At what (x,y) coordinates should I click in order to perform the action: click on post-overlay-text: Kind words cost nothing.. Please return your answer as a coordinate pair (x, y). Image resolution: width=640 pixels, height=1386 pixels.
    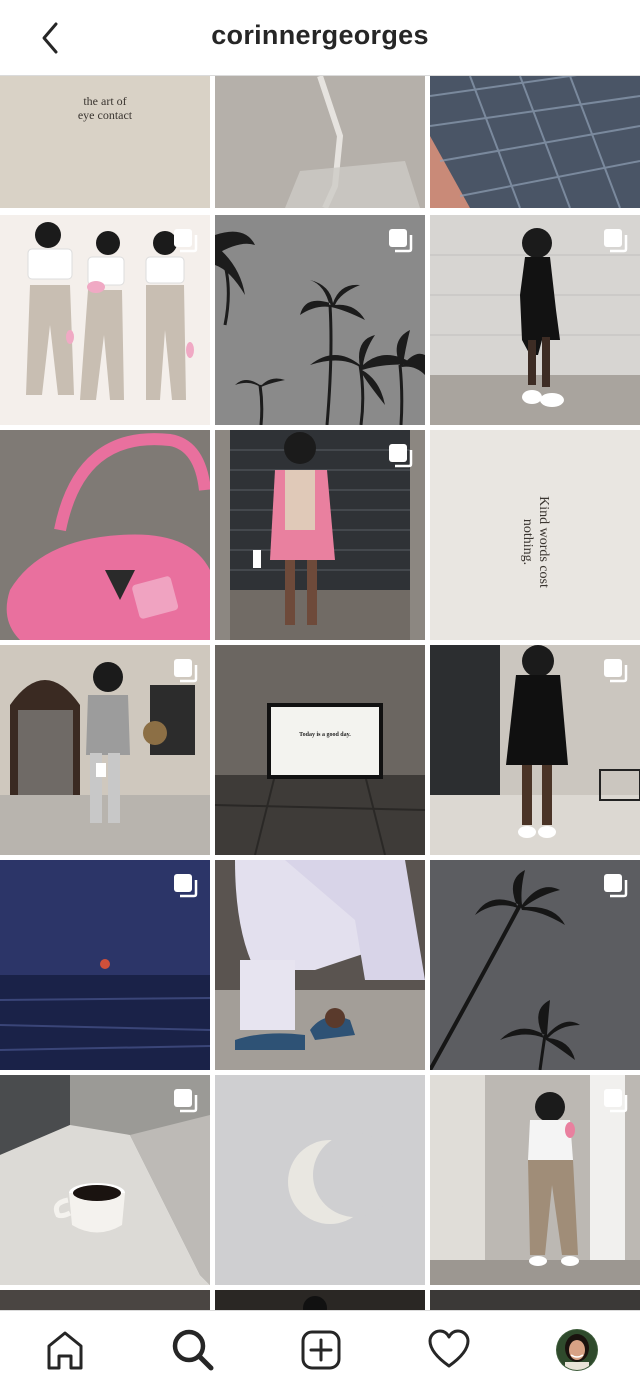
    Looking at the image, I should click on (535, 542).